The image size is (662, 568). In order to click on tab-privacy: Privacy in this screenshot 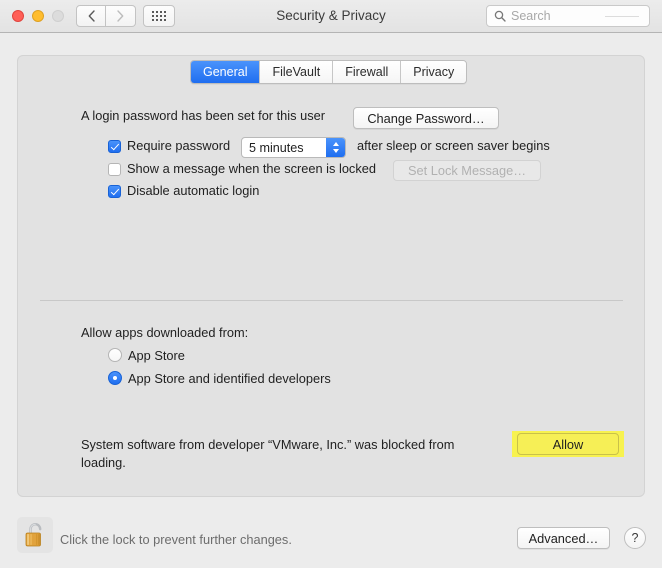, I will do `click(433, 72)`.